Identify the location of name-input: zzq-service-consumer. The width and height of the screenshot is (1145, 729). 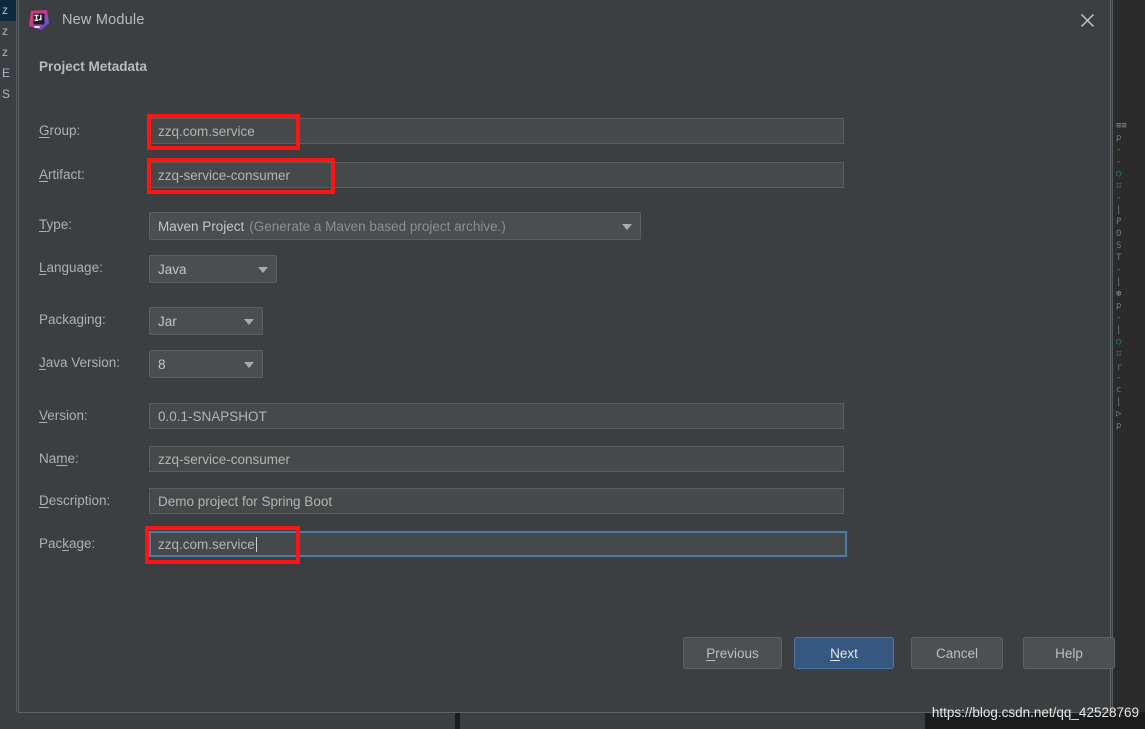
(496, 459).